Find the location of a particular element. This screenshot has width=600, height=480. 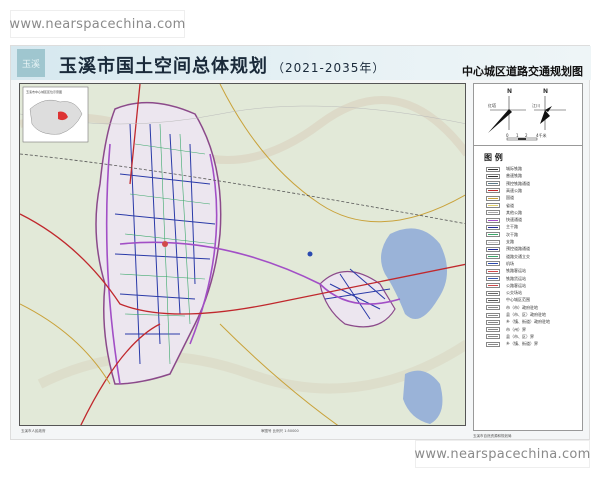

watermark-top: www.nearspacechina.com is located at coordinates (97, 24).